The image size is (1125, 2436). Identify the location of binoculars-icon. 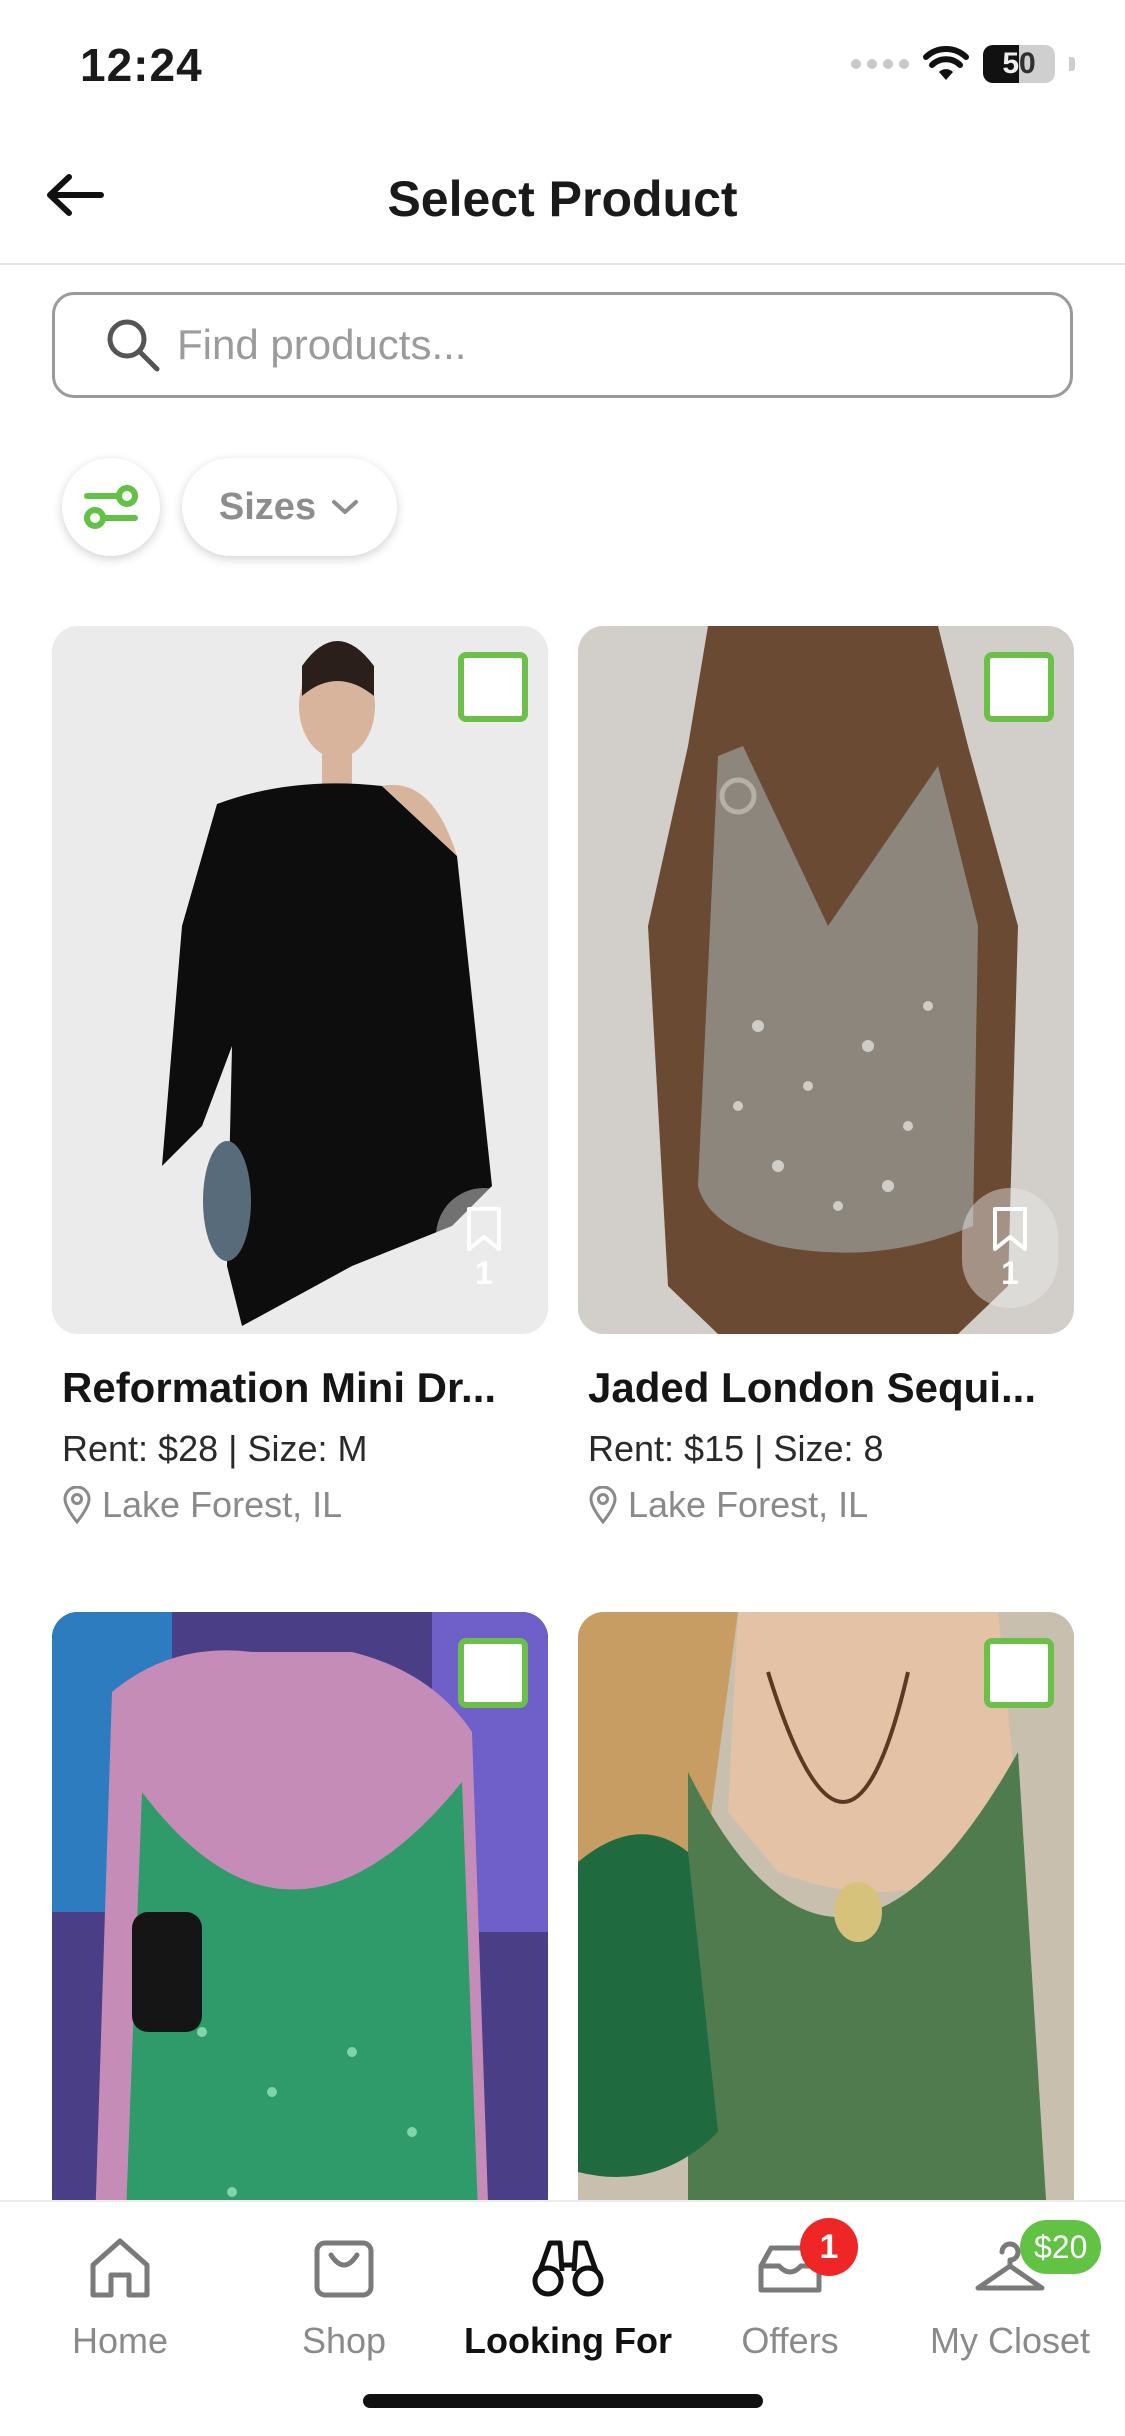
(568, 2268).